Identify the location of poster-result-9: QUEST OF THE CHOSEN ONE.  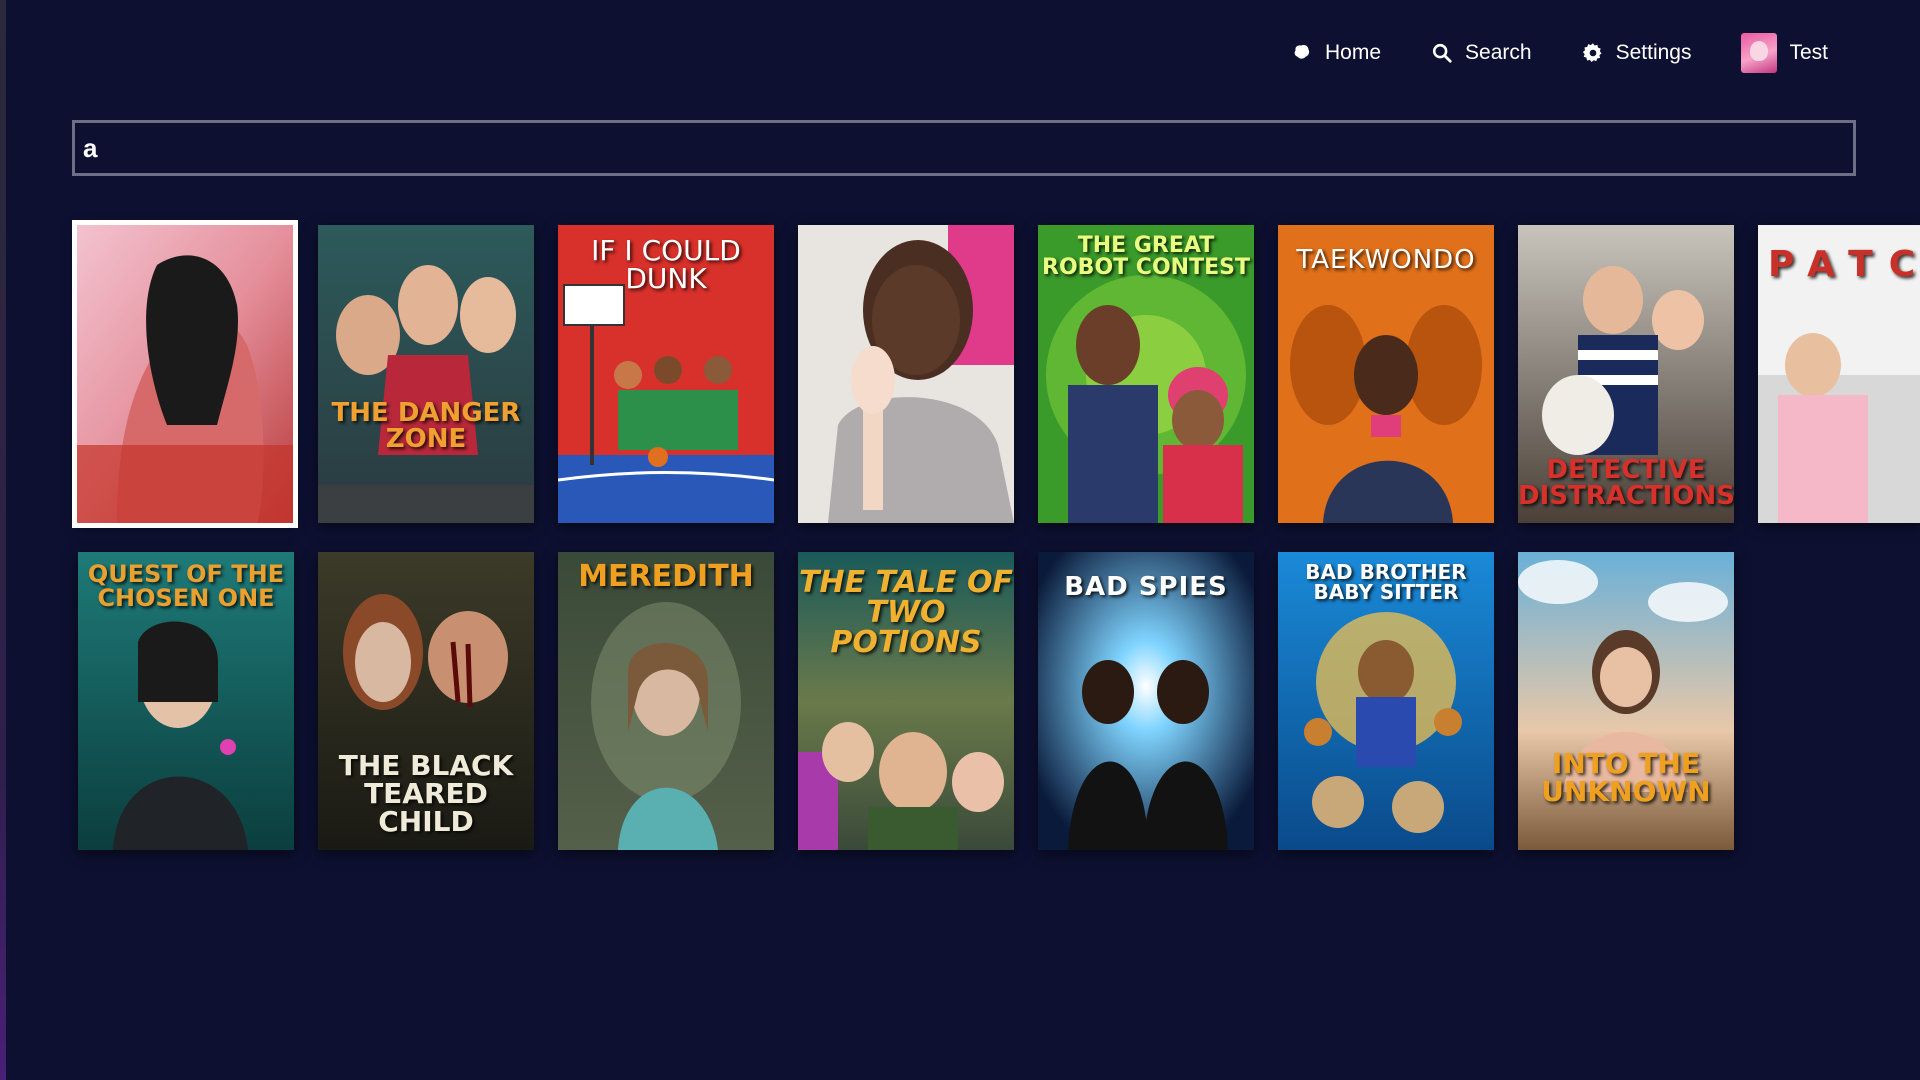
(186, 701).